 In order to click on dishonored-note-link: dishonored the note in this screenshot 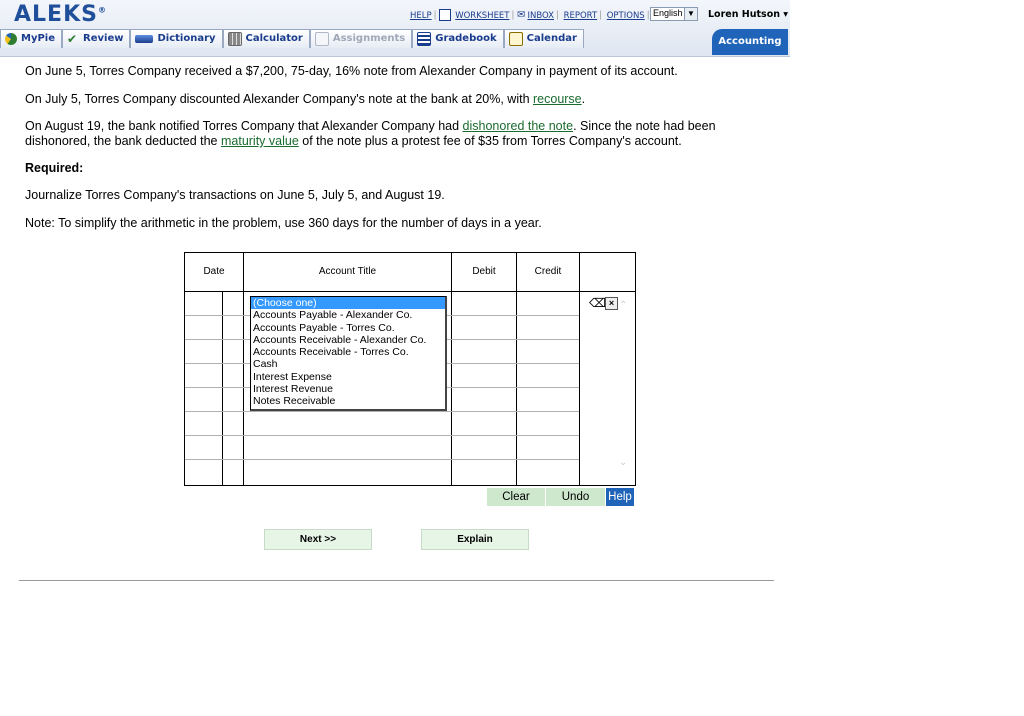, I will do `click(518, 126)`.